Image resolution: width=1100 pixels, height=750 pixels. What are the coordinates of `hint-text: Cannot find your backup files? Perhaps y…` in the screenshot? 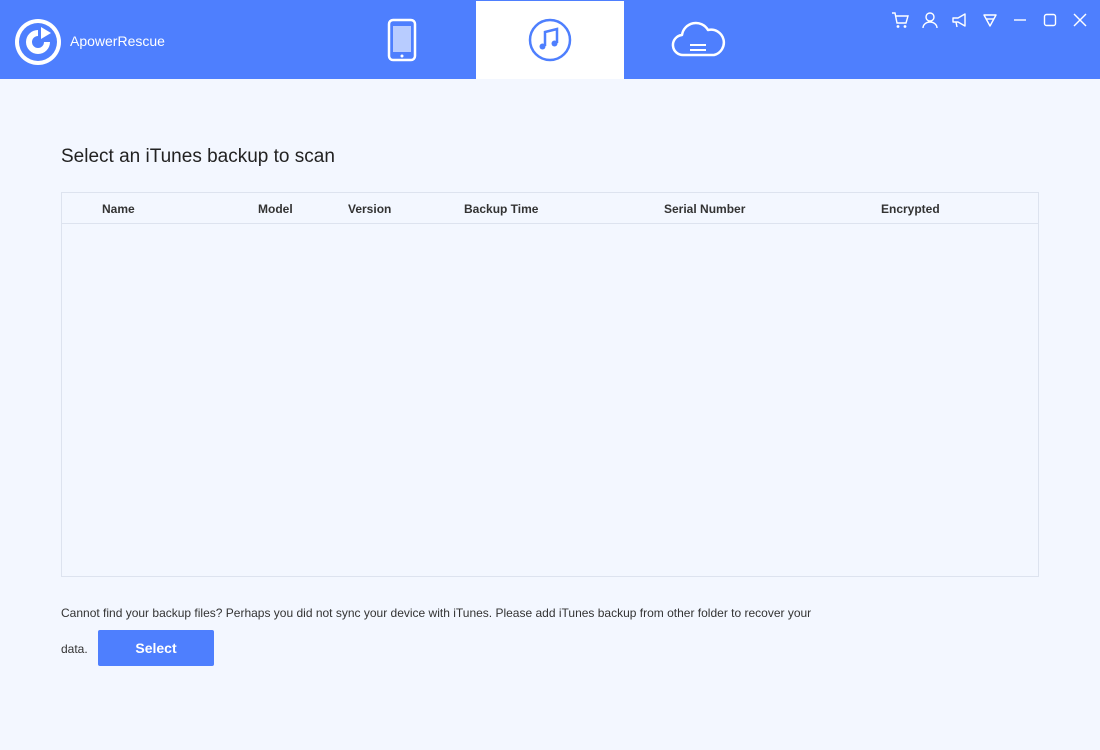 It's located at (436, 613).